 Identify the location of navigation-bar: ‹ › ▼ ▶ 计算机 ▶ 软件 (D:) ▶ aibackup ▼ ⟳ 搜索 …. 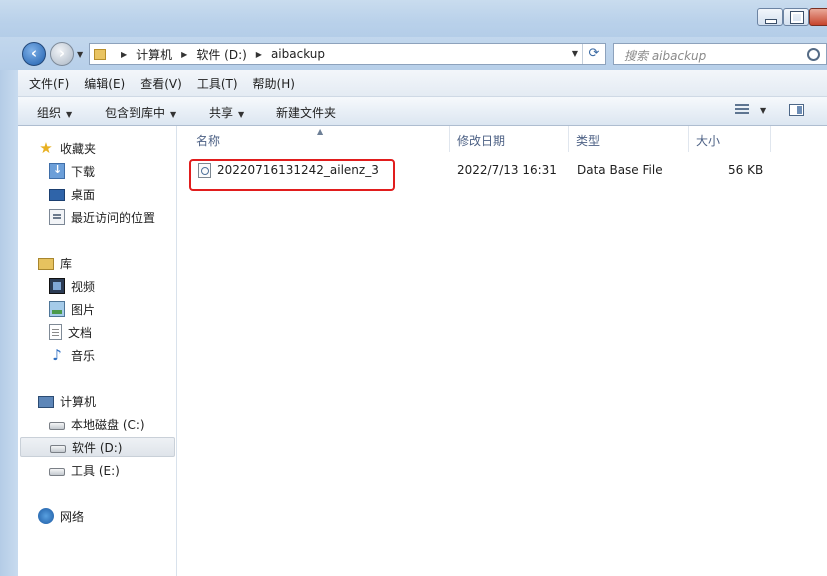
(413, 53).